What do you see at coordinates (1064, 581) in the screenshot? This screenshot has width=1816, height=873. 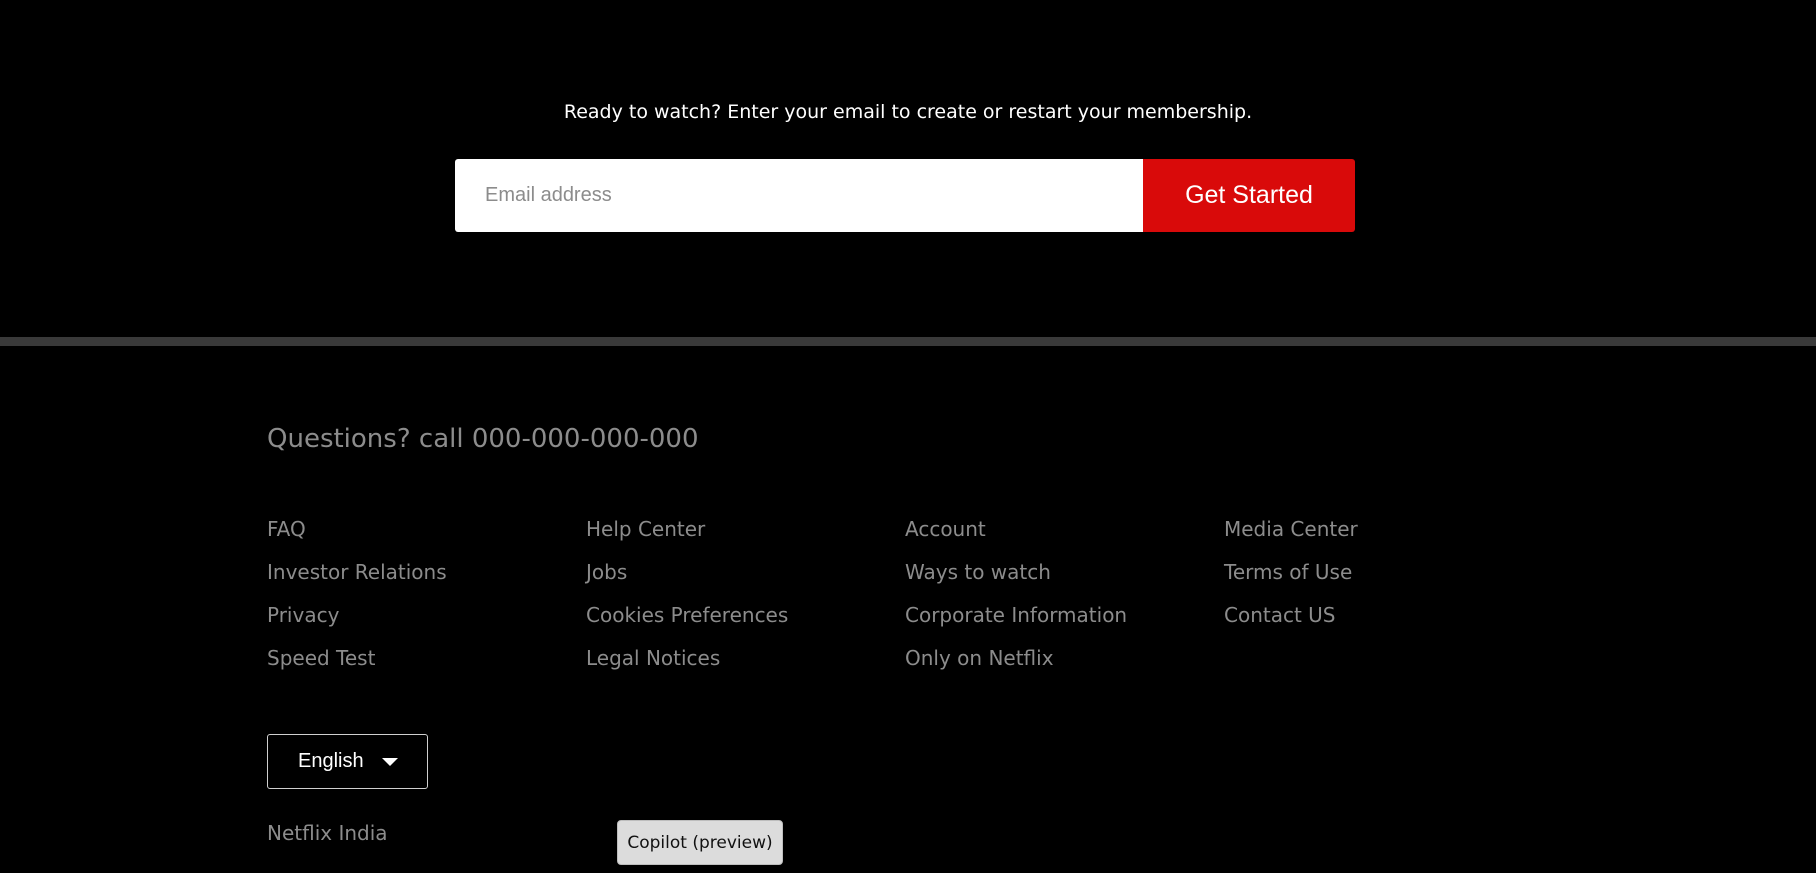 I see `footer-link-ways-to-watch: Ways to watch` at bounding box center [1064, 581].